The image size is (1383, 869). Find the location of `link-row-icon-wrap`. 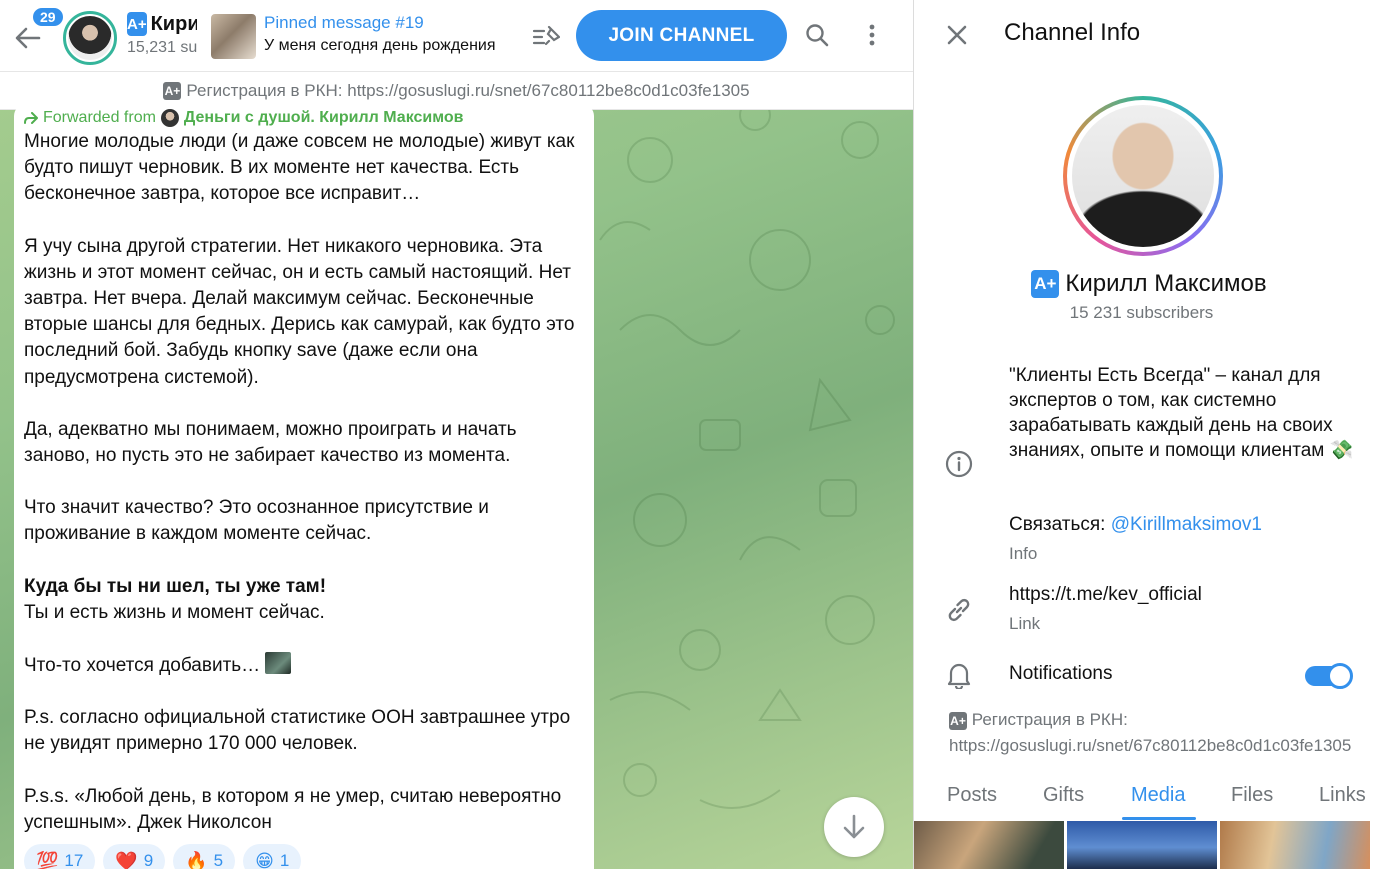

link-row-icon-wrap is located at coordinates (959, 610).